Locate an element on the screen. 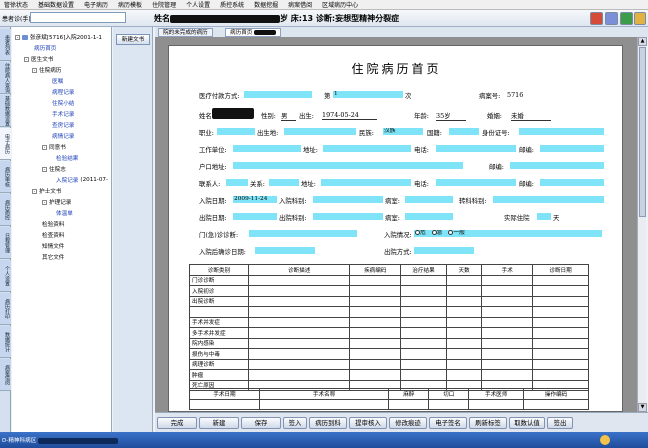  tree-item-summary: 住院小结 is located at coordinates (63, 103).